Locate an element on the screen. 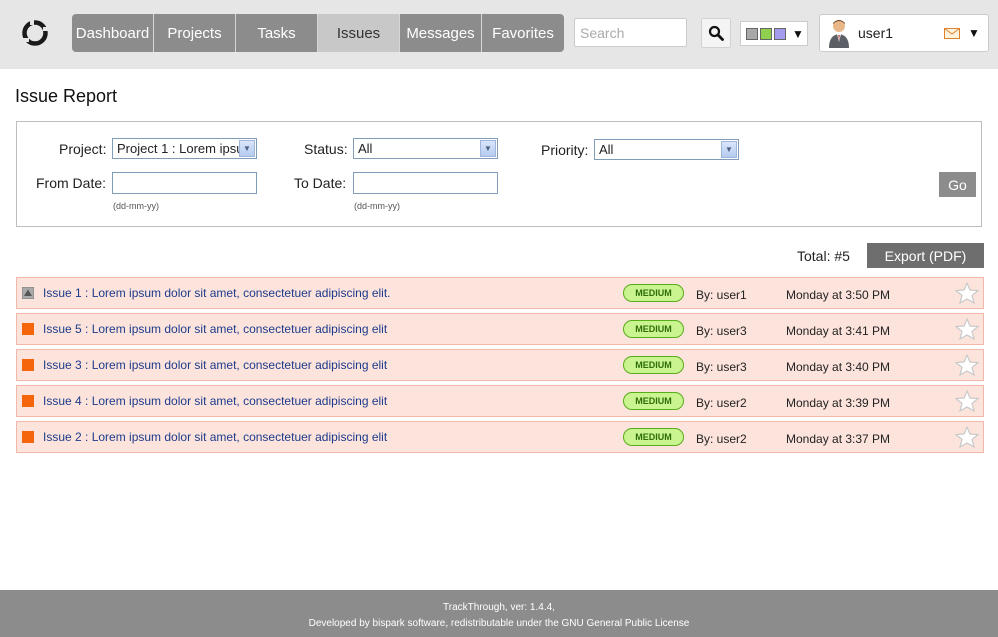 This screenshot has height=637, width=998. tab-tasks: Tasks is located at coordinates (277, 33).